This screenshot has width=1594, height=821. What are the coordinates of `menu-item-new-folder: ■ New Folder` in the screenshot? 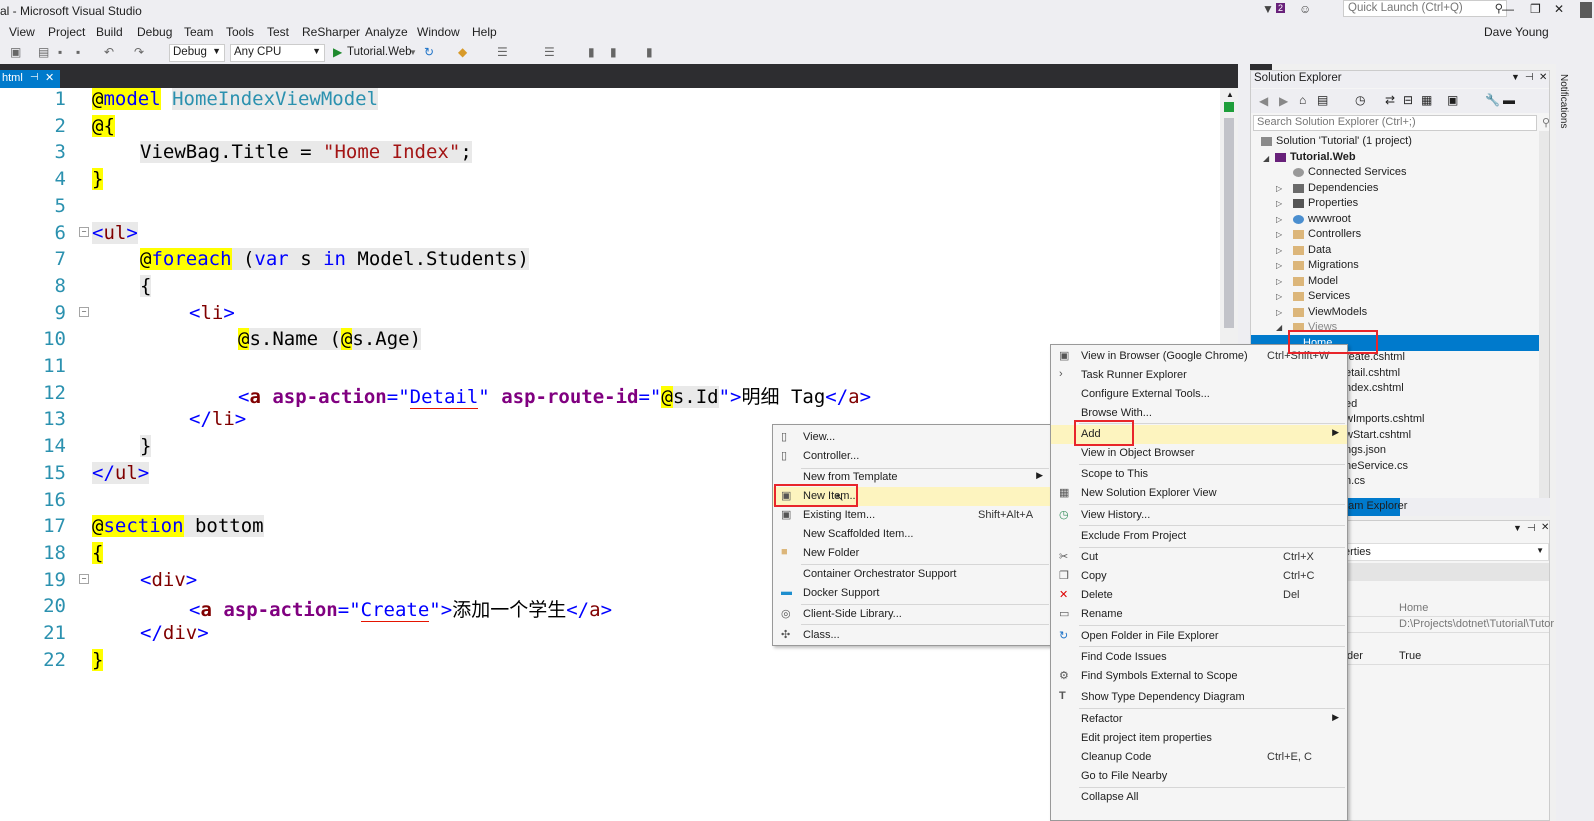 It's located at (912, 553).